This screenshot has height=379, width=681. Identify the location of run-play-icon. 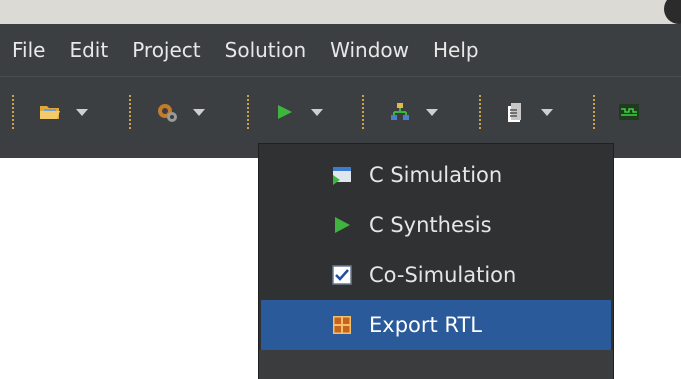
(285, 112).